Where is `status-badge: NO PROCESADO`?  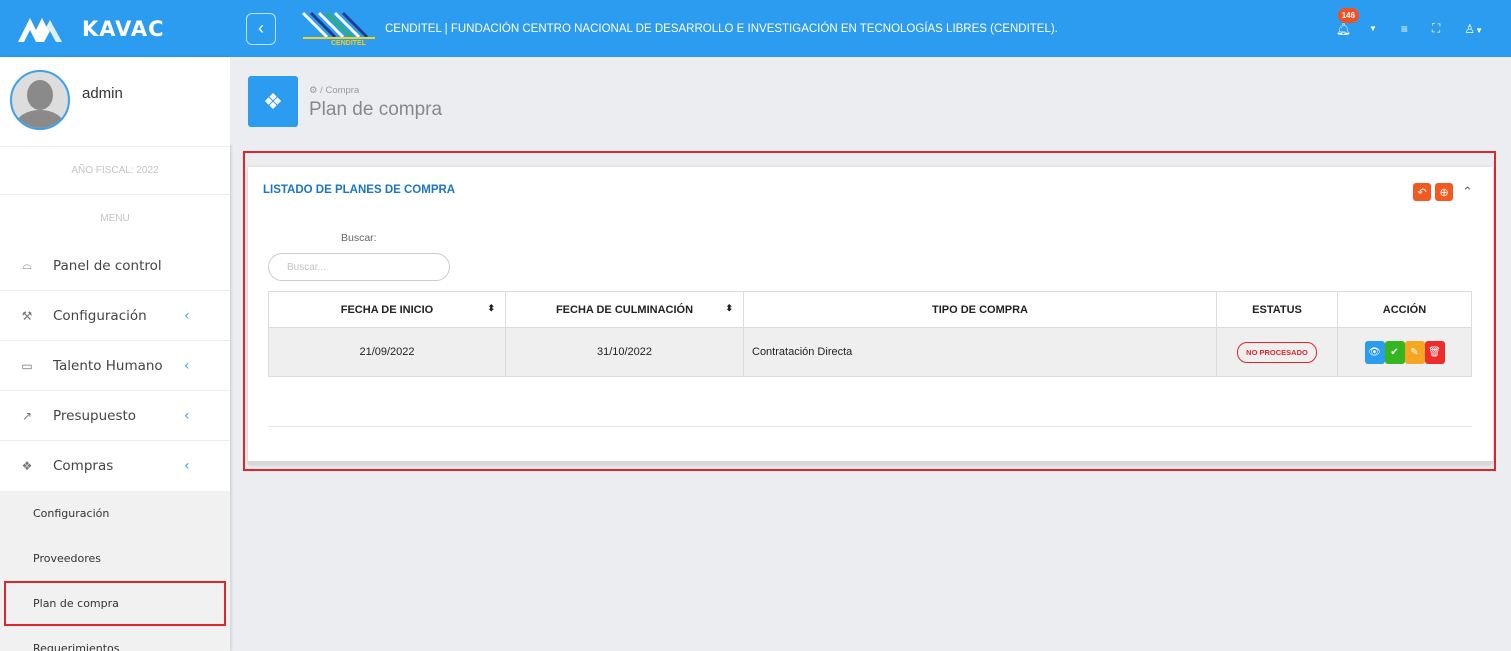
status-badge: NO PROCESADO is located at coordinates (1277, 352).